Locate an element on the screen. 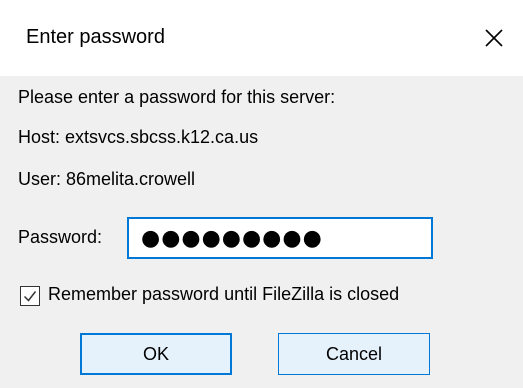  password-field is located at coordinates (280, 238).